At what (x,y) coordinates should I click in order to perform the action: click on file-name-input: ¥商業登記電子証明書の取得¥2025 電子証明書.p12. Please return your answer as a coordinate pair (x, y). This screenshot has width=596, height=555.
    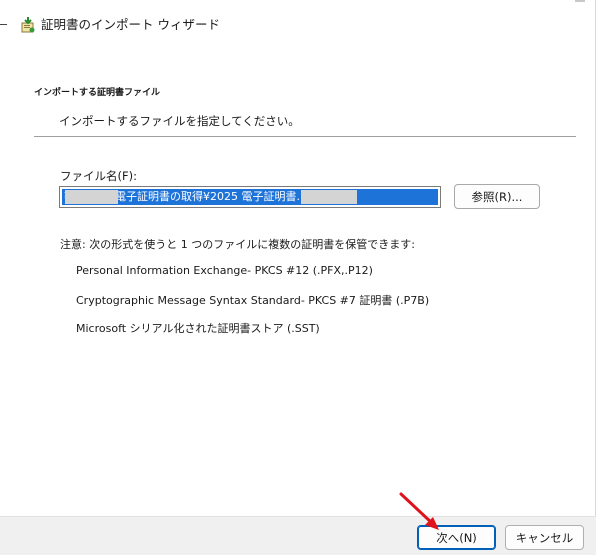
    Looking at the image, I should click on (250, 197).